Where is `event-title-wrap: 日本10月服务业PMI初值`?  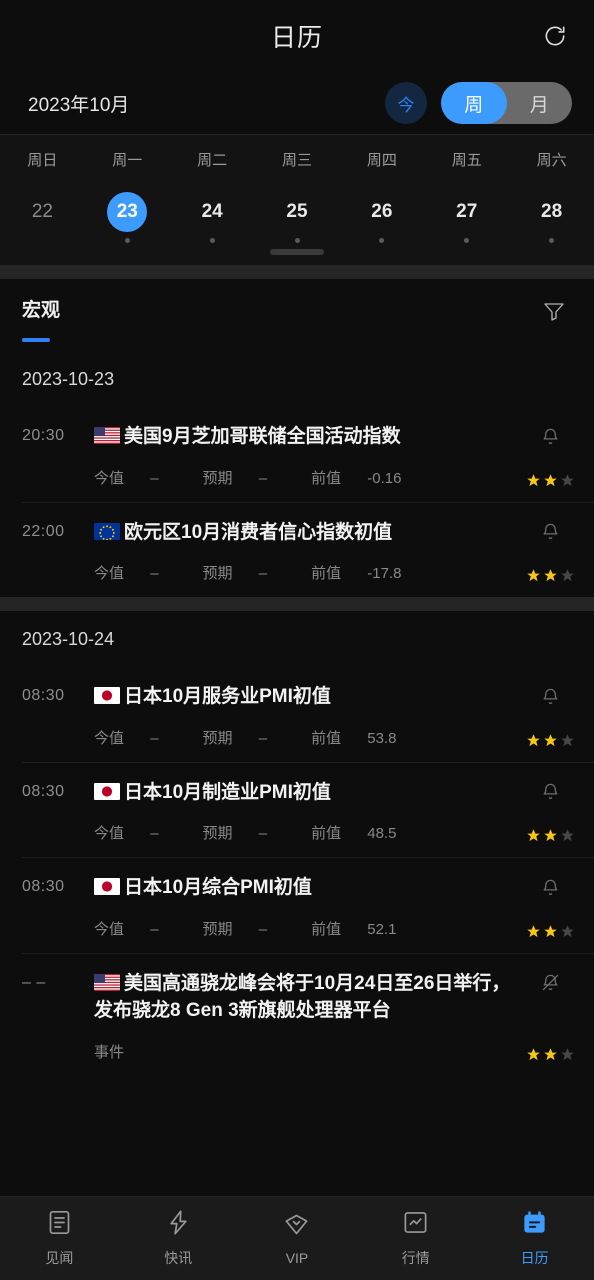 event-title-wrap: 日本10月服务业PMI初值 is located at coordinates (307, 697).